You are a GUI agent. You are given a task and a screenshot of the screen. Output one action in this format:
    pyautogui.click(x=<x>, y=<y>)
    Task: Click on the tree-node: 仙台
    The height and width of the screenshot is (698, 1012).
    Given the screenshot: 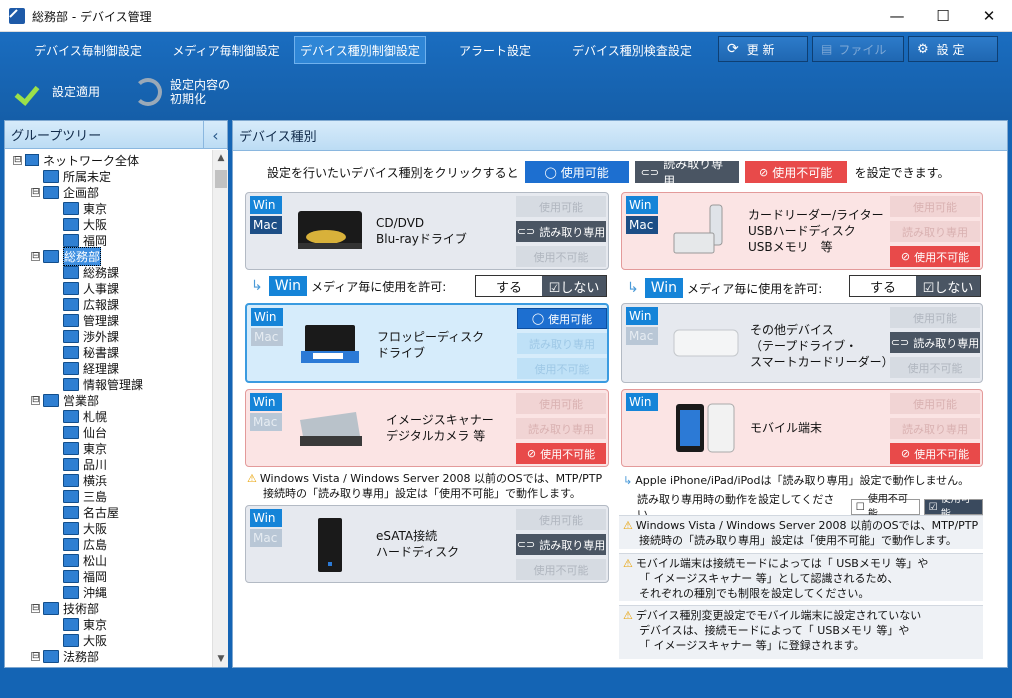 What is the action you would take?
    pyautogui.click(x=79, y=432)
    